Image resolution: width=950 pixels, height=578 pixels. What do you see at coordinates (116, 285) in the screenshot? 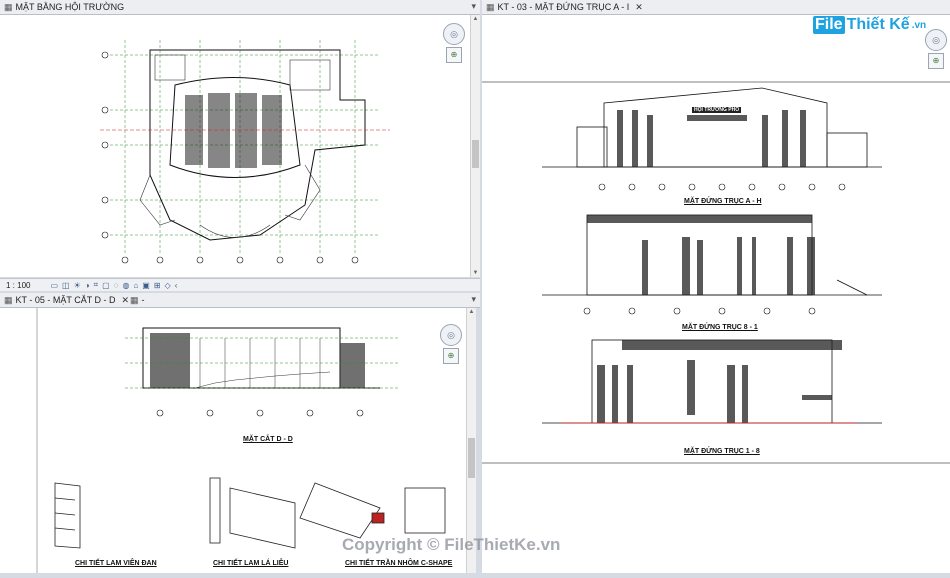
I see `temporary-hide-icon: ◌` at bounding box center [116, 285].